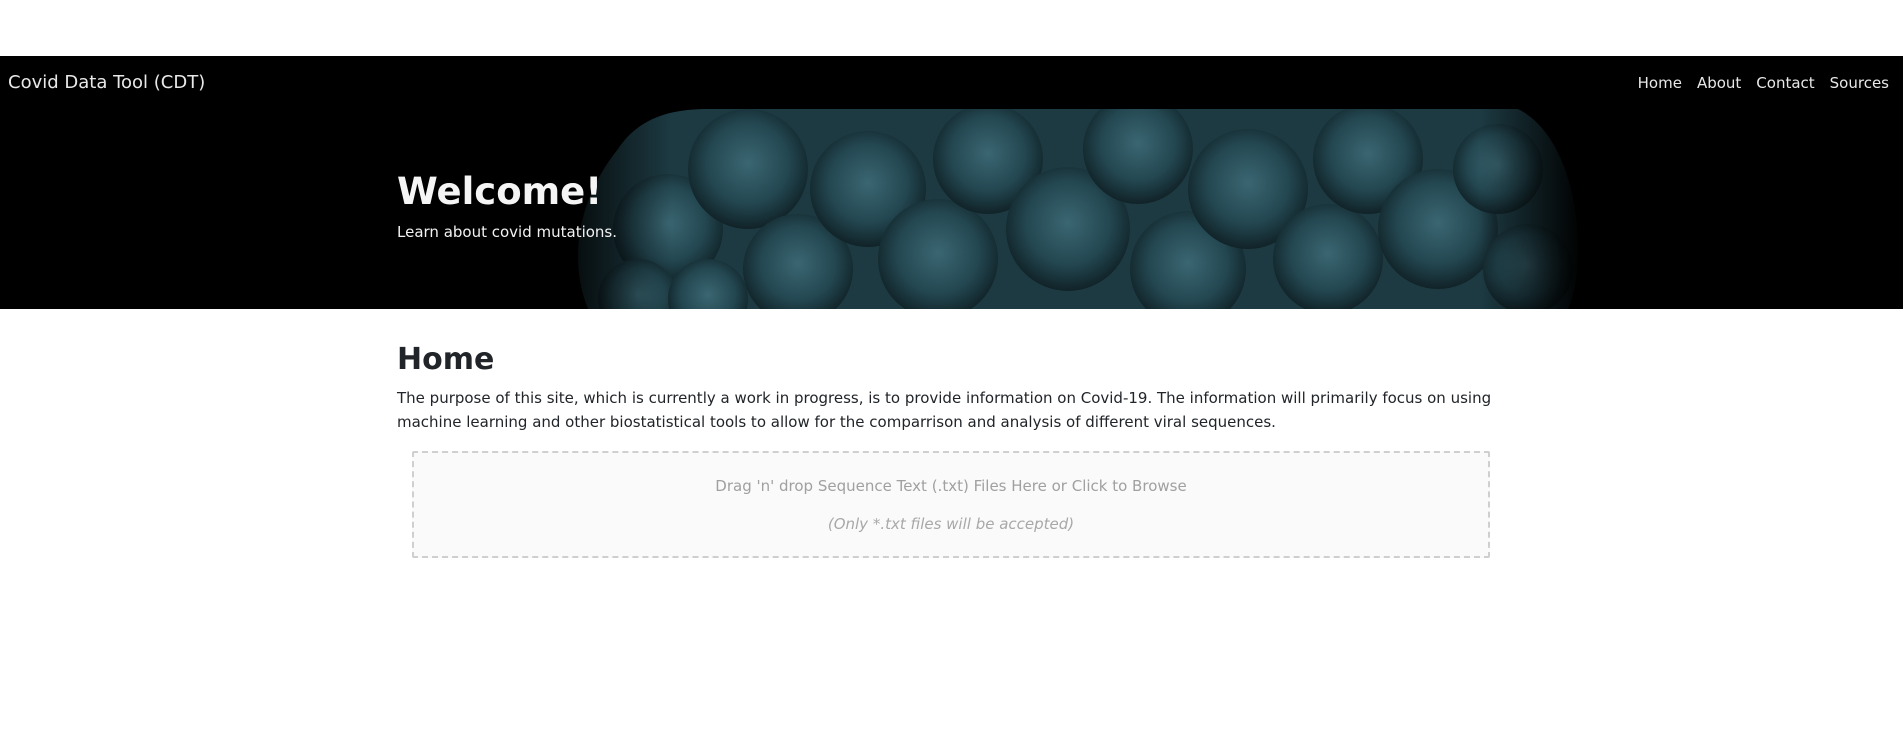 This screenshot has height=744, width=1903. What do you see at coordinates (106, 82) in the screenshot?
I see `brand-link: Covid Data Tool (CDT)` at bounding box center [106, 82].